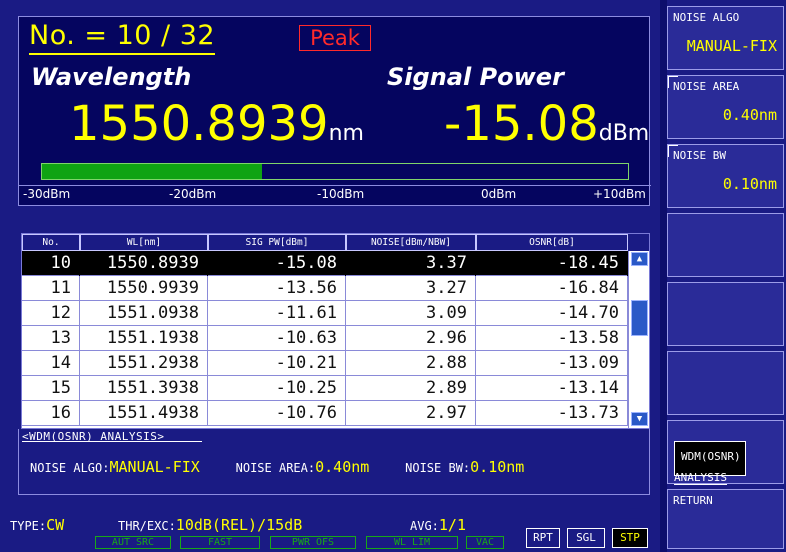 This screenshot has width=786, height=552. Describe the element at coordinates (706, 86) in the screenshot. I see `softkey-noise-area-title: NOISE AREA` at that location.